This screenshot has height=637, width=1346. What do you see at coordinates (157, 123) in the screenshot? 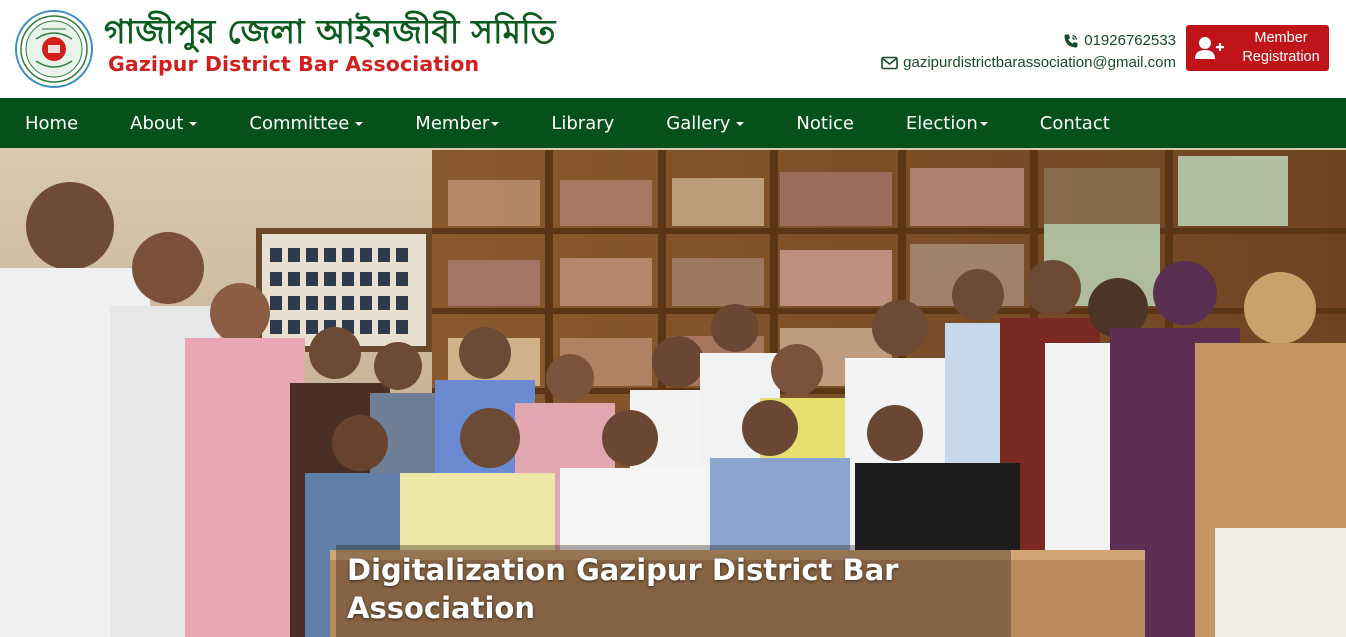
I see `nav-label: About` at bounding box center [157, 123].